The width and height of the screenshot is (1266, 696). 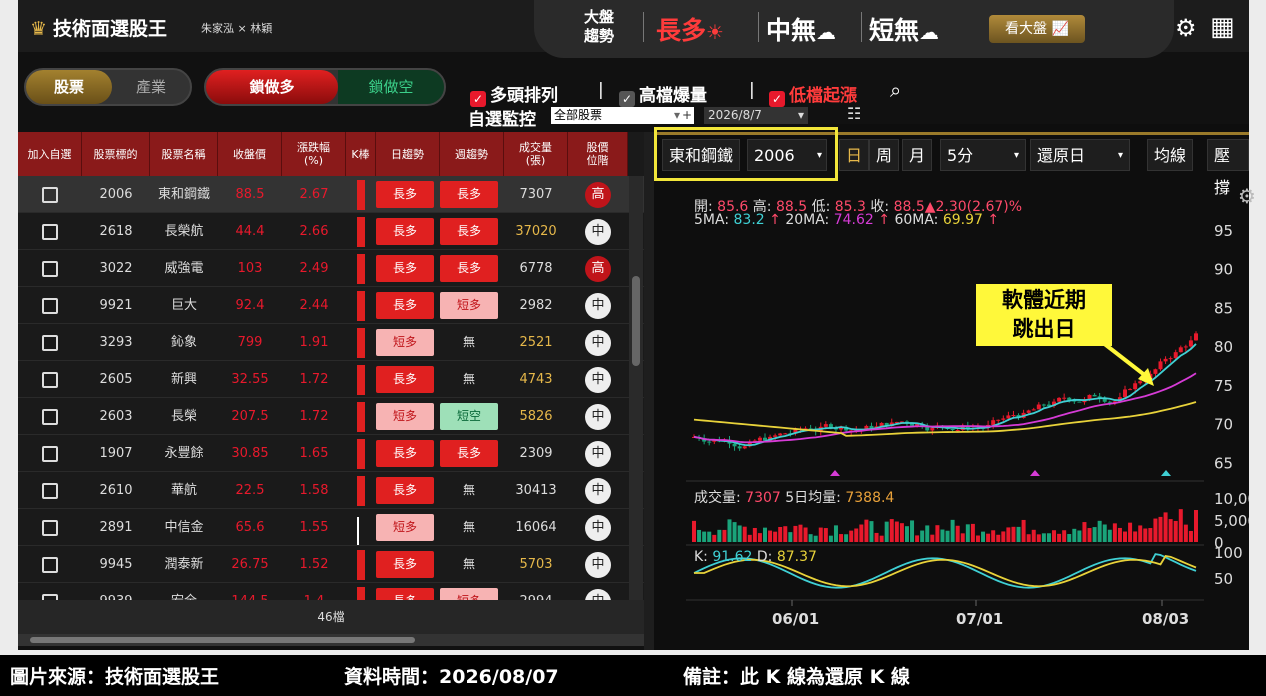 What do you see at coordinates (184, 268) in the screenshot?
I see `stock-name: 威強電` at bounding box center [184, 268].